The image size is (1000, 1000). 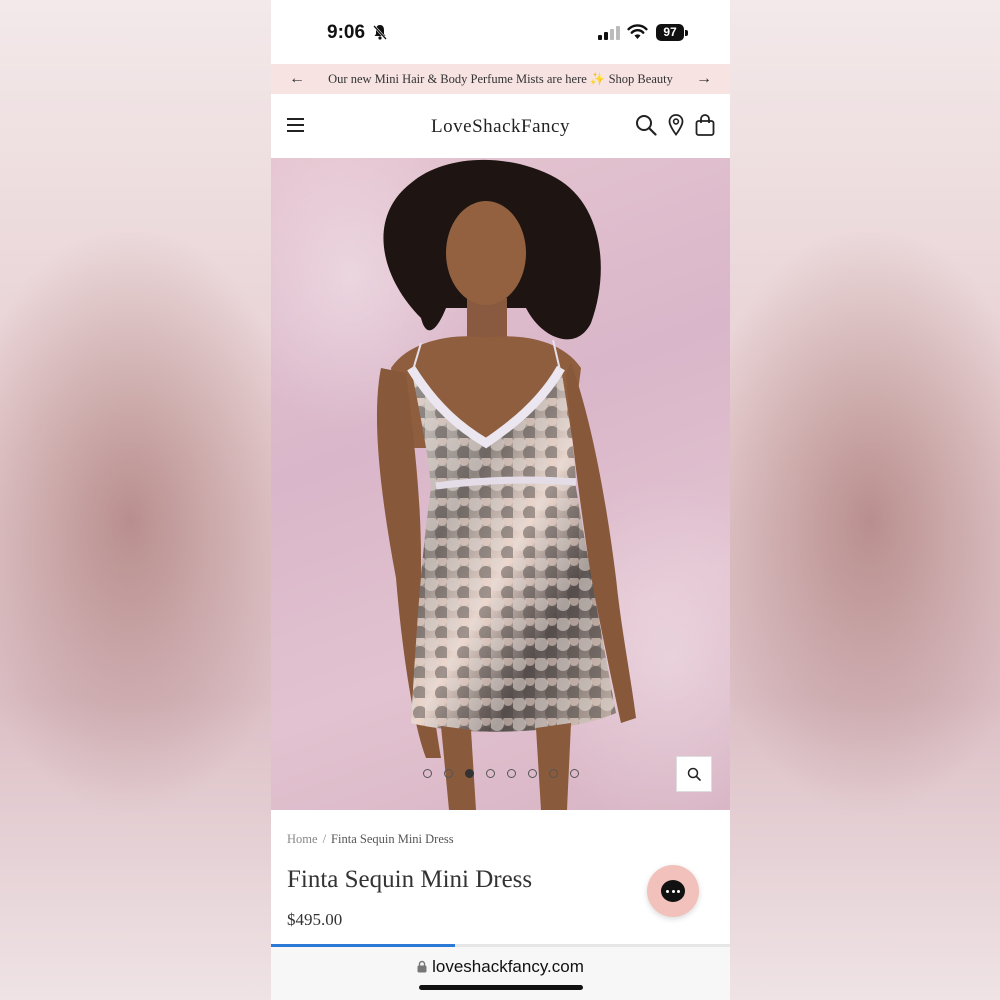 I want to click on shop-beauty-link: Shop Beauty, so click(x=641, y=79).